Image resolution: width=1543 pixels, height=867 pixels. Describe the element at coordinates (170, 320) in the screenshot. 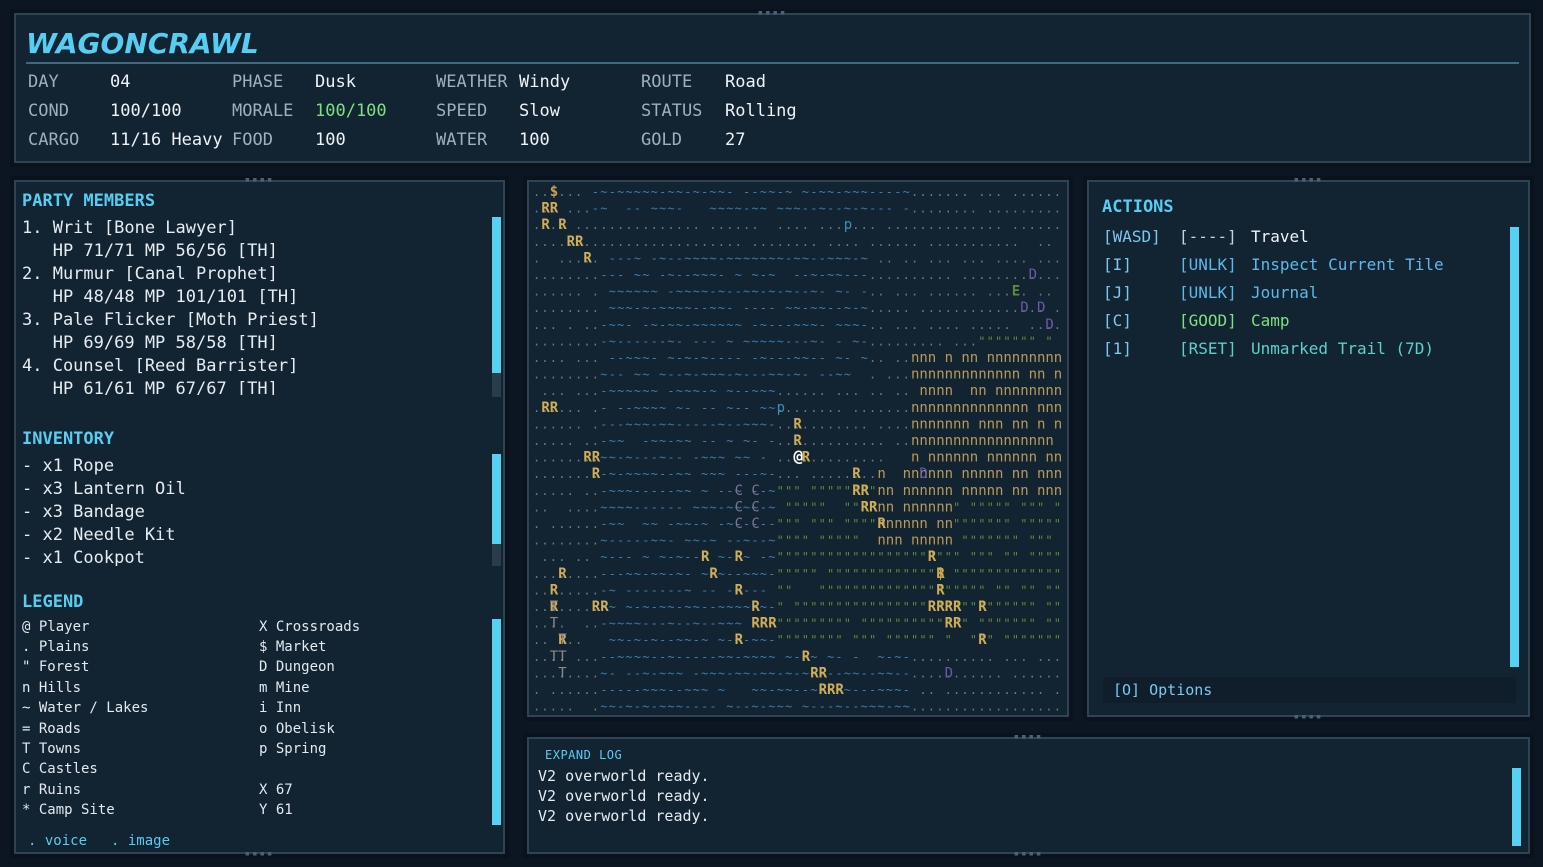

I see `party-member-name: 3. Pale Flicker [Moth Priest]` at that location.